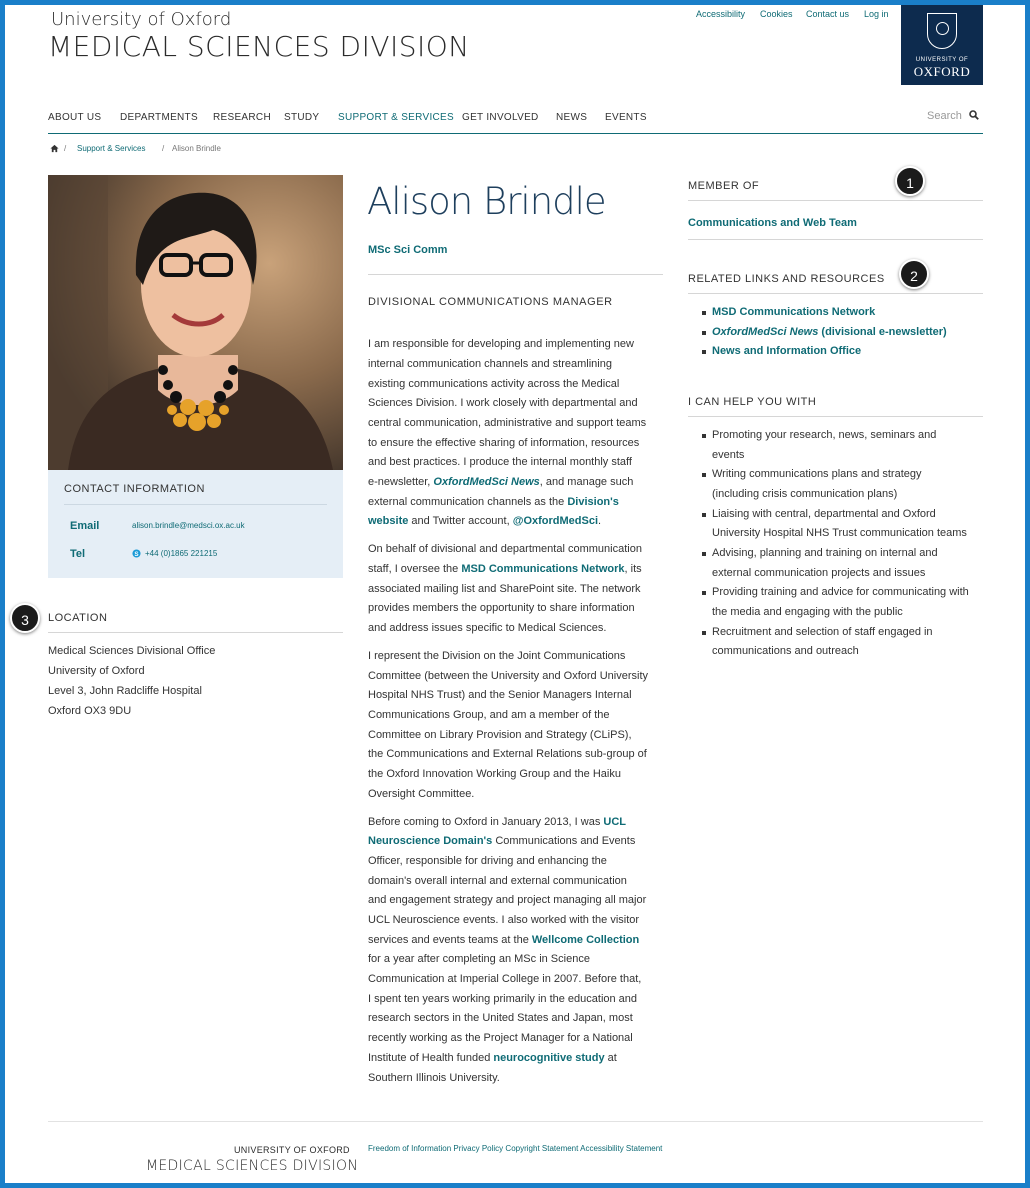 The height and width of the screenshot is (1188, 1030). Describe the element at coordinates (408, 250) in the screenshot. I see `profile-degree: MSc Sci Comm` at that location.